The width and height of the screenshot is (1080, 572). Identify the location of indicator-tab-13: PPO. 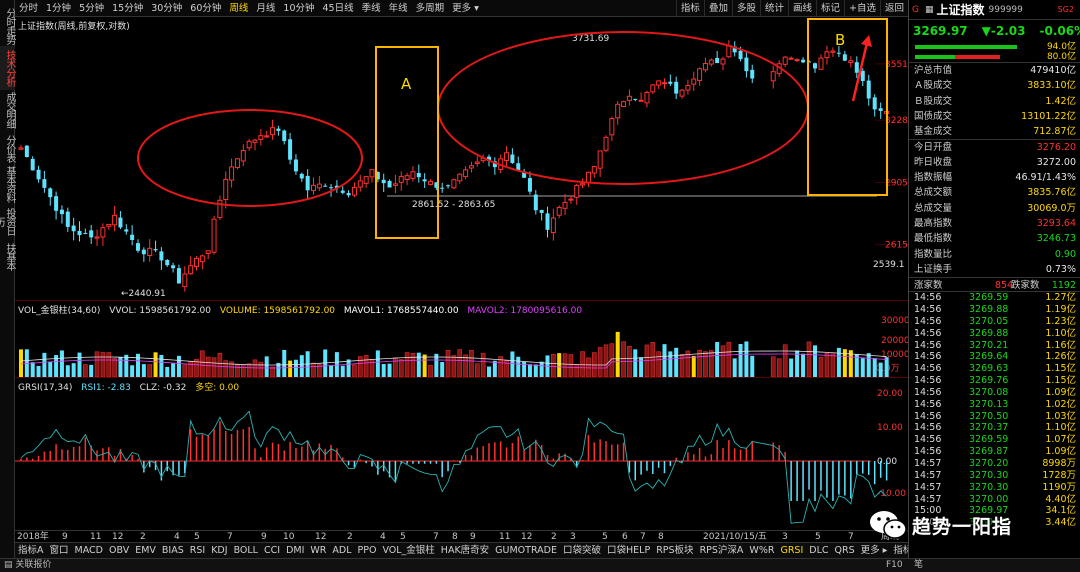
(367, 550).